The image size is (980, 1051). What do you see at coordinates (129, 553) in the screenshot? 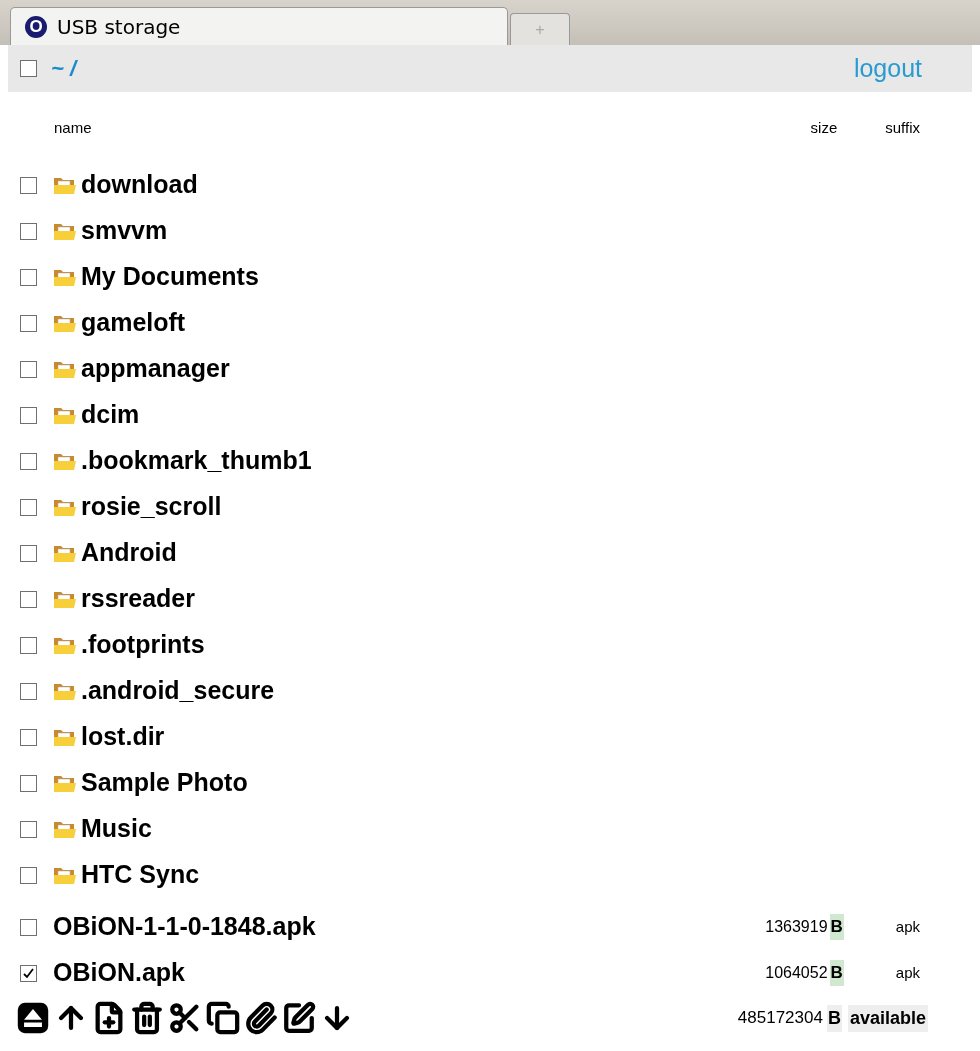
I see `folder-name: Android` at bounding box center [129, 553].